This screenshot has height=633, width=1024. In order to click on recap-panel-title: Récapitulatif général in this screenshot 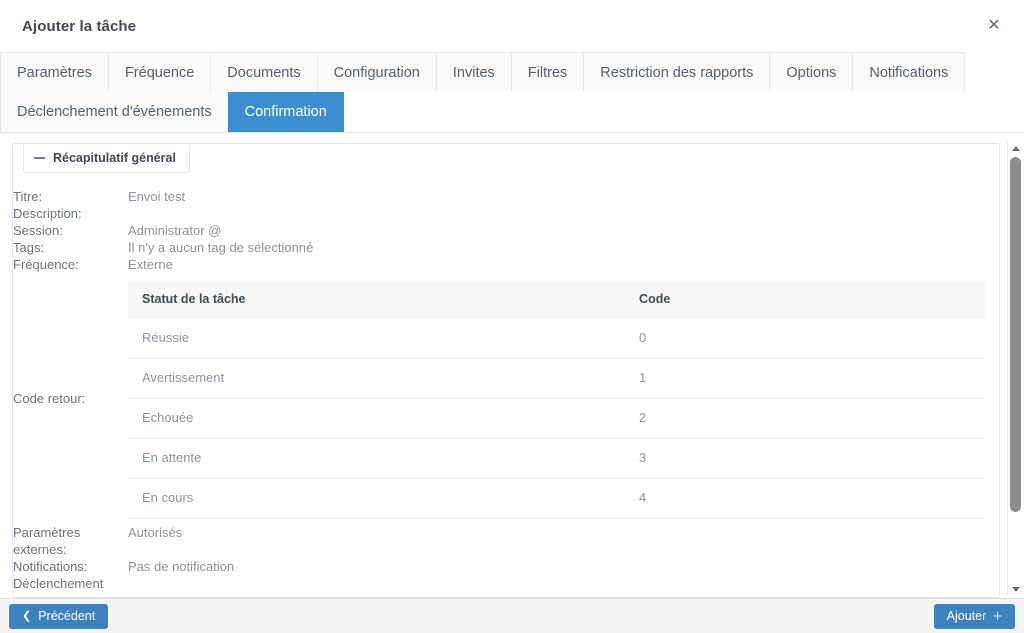, I will do `click(114, 158)`.